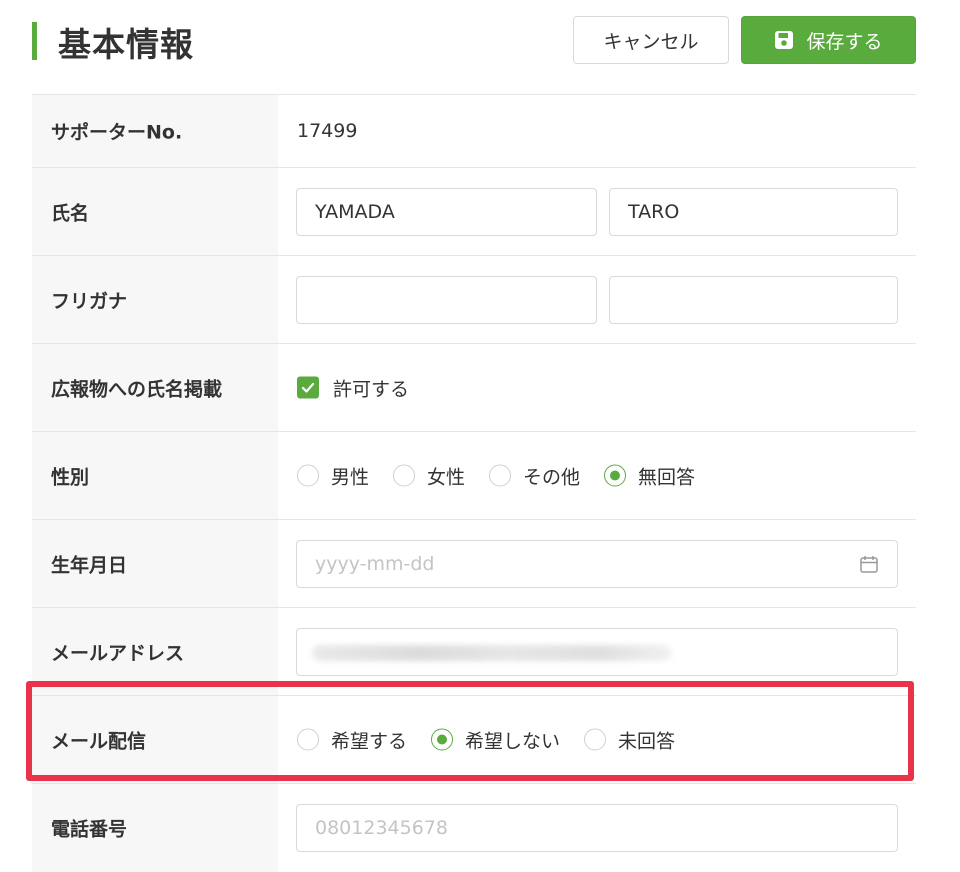 This screenshot has width=960, height=872. Describe the element at coordinates (480, 40) in the screenshot. I see `page-header: 基本情報 キャンセル 保存する` at that location.